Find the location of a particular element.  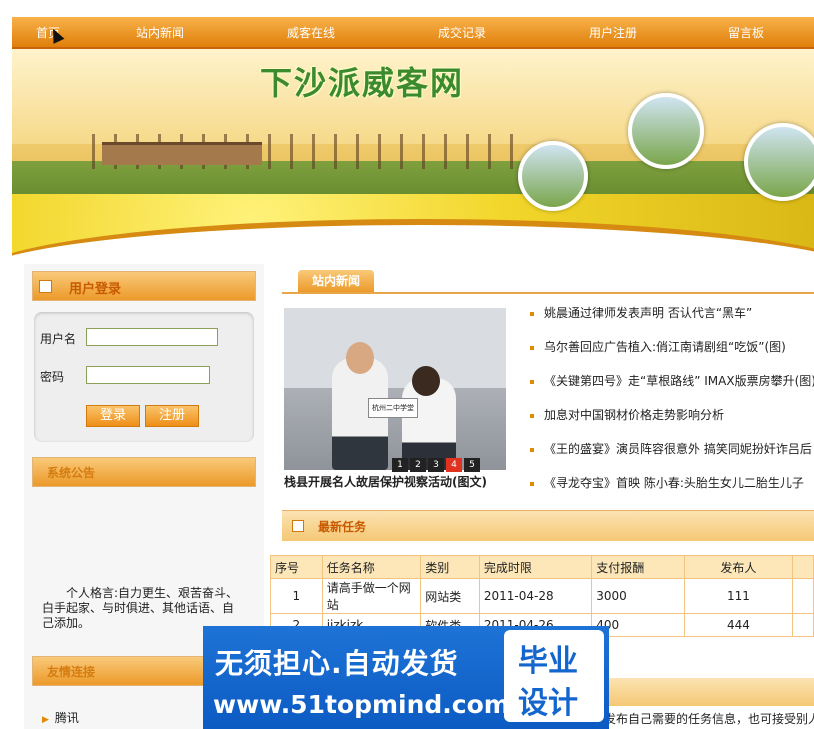

motto-text: 个人格言:自力更生、艰苦奋斗、白手起家、与时俱进、其他话语、自己添加。 is located at coordinates (140, 608).